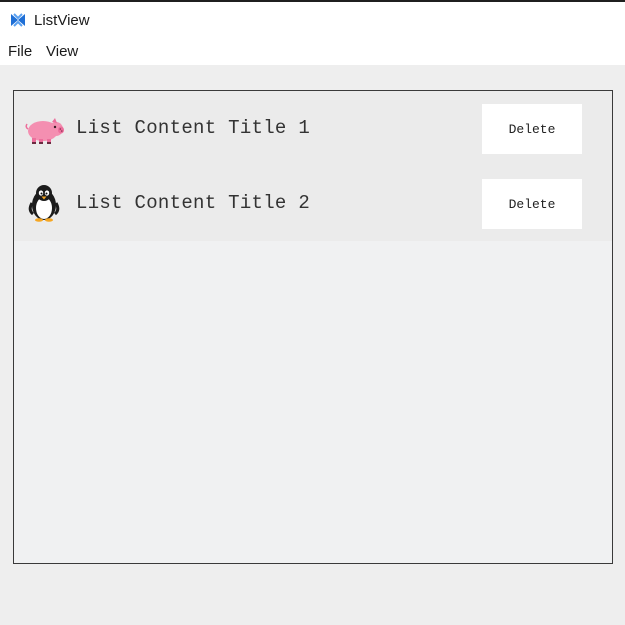 The width and height of the screenshot is (625, 625). Describe the element at coordinates (193, 203) in the screenshot. I see `list-item-title: List Content Title 2` at that location.